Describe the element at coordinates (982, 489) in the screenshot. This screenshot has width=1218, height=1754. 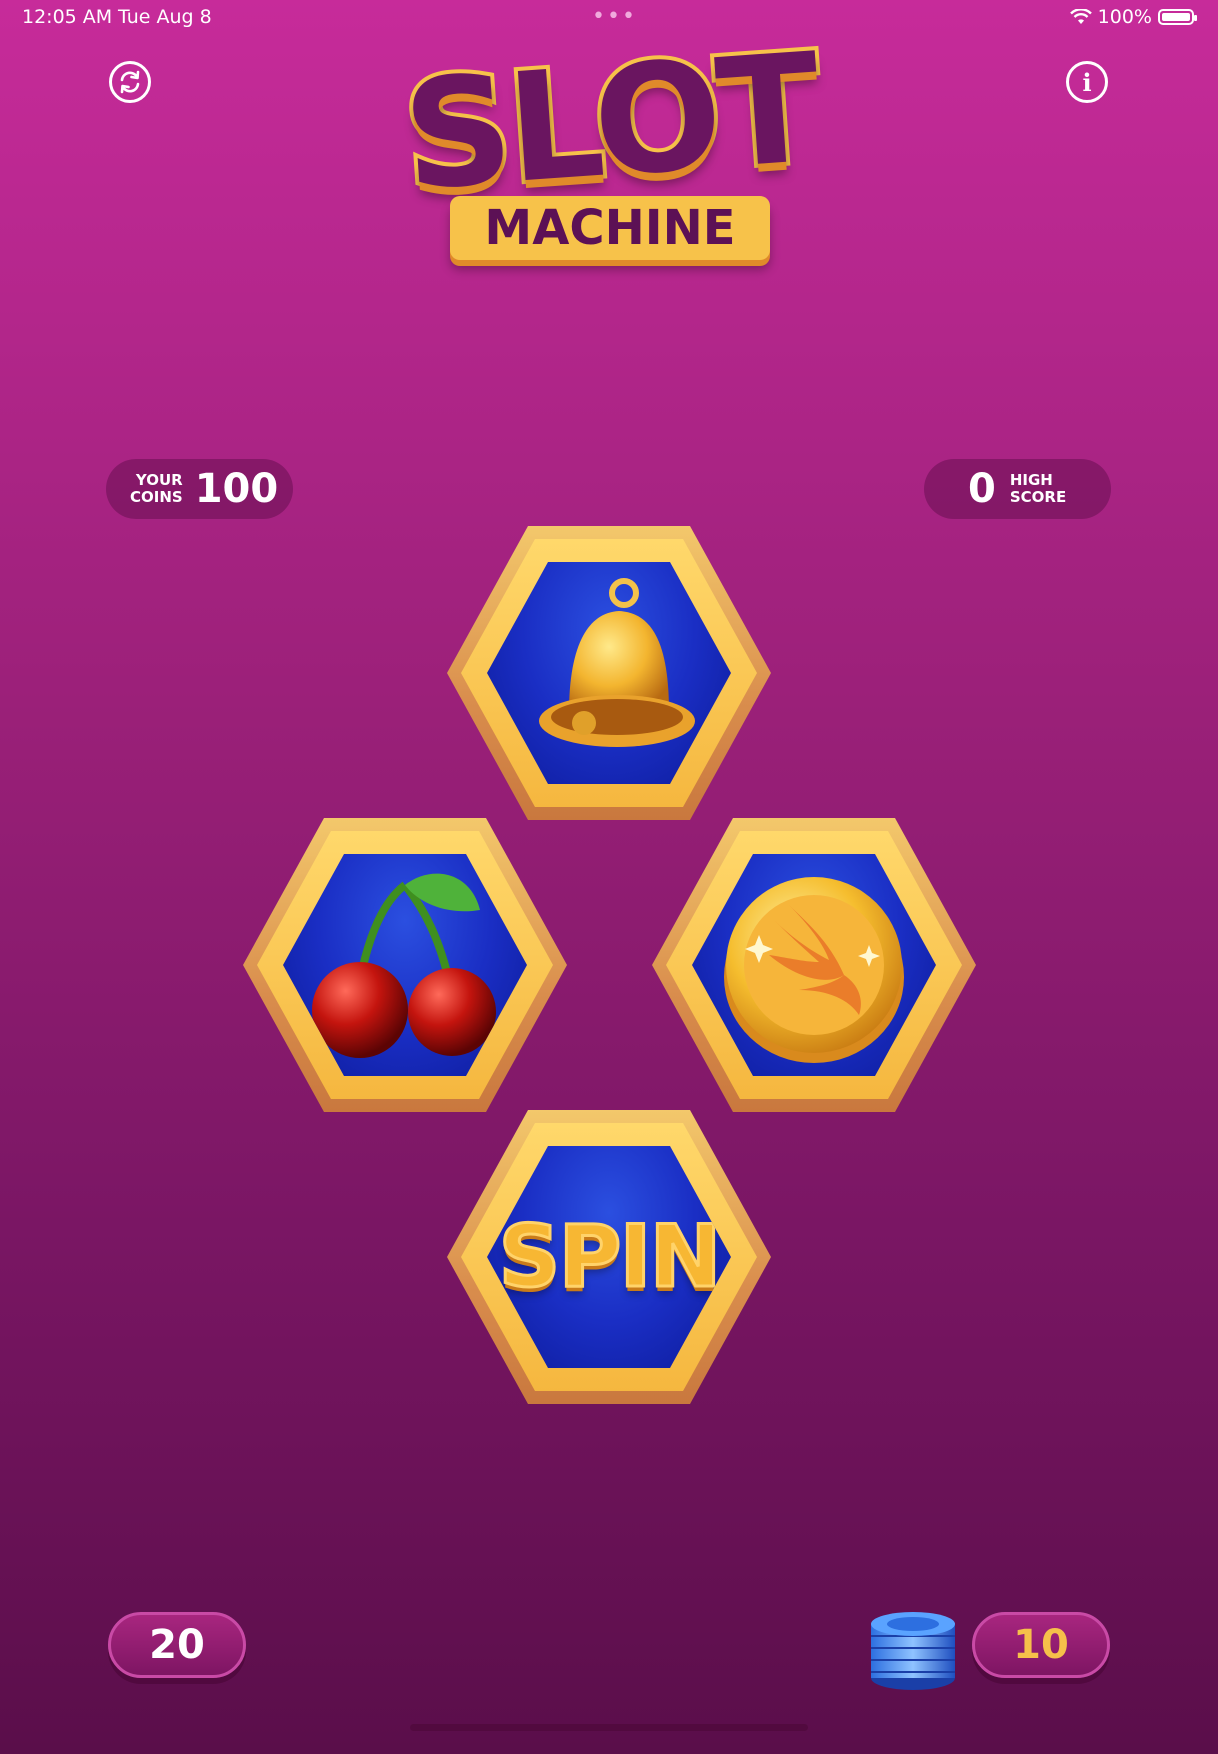
I see `high-score-value: 0` at that location.